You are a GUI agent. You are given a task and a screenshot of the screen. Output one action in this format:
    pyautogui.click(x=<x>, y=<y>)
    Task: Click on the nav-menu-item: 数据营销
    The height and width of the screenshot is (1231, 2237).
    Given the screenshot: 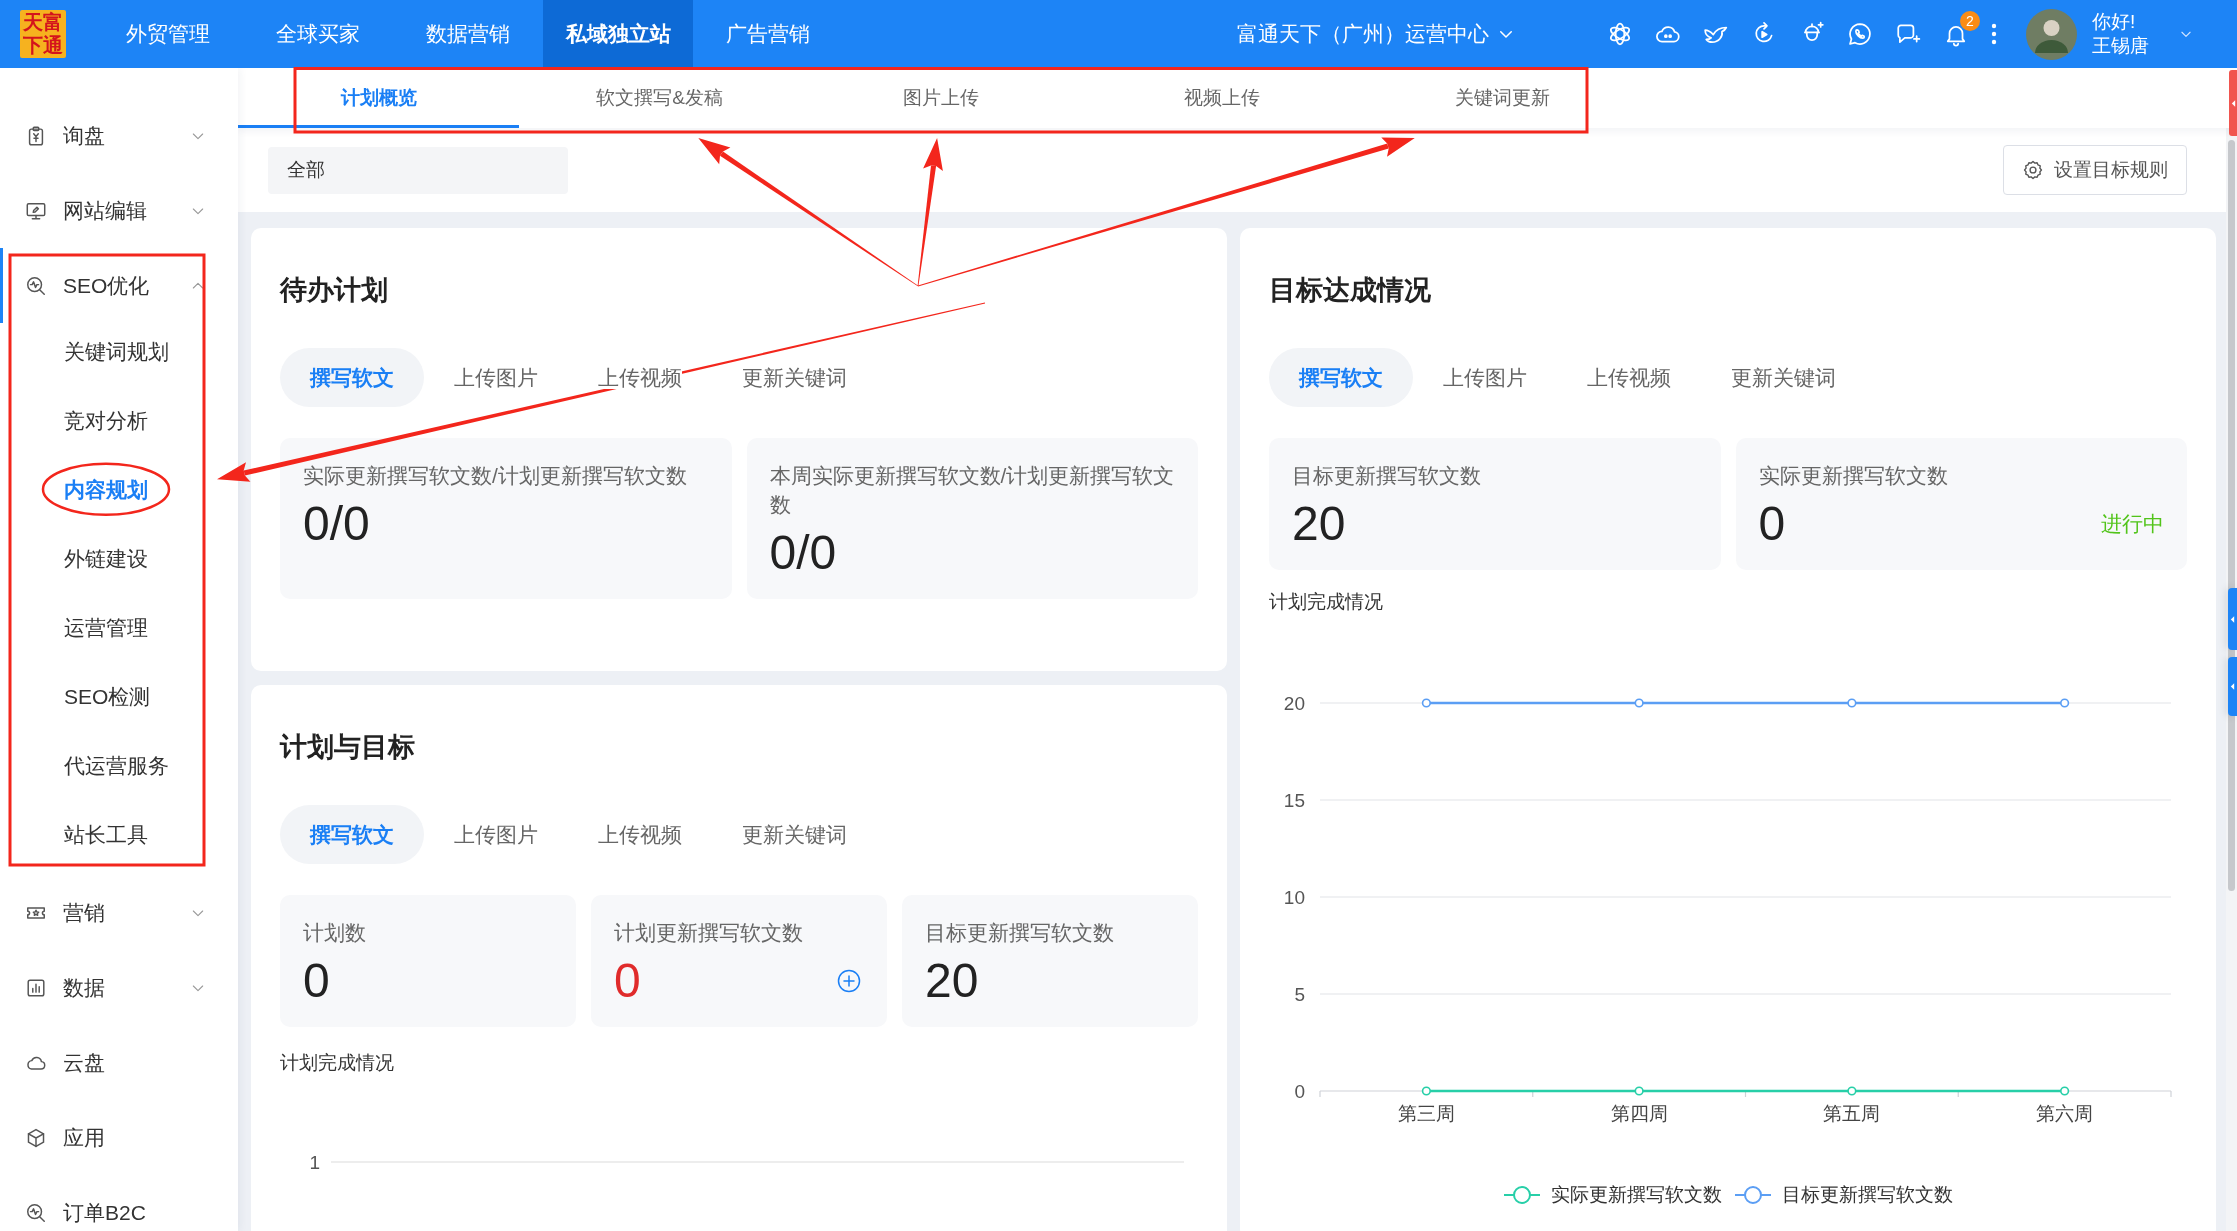 What is the action you would take?
    pyautogui.click(x=468, y=34)
    